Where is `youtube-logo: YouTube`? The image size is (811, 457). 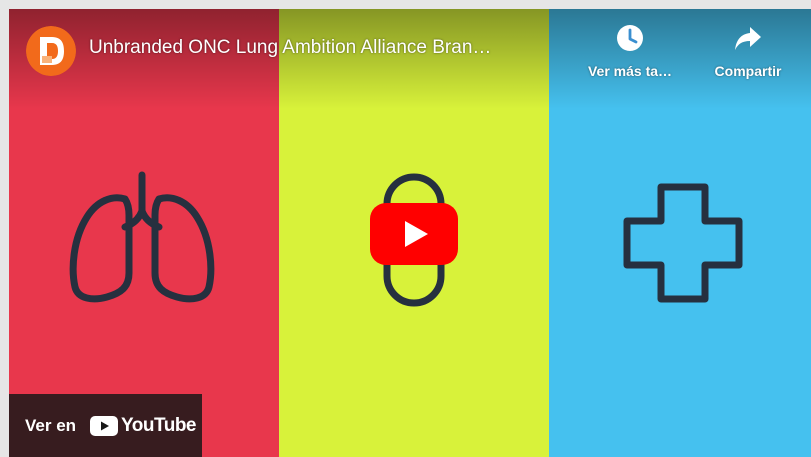
youtube-logo: YouTube is located at coordinates (143, 426).